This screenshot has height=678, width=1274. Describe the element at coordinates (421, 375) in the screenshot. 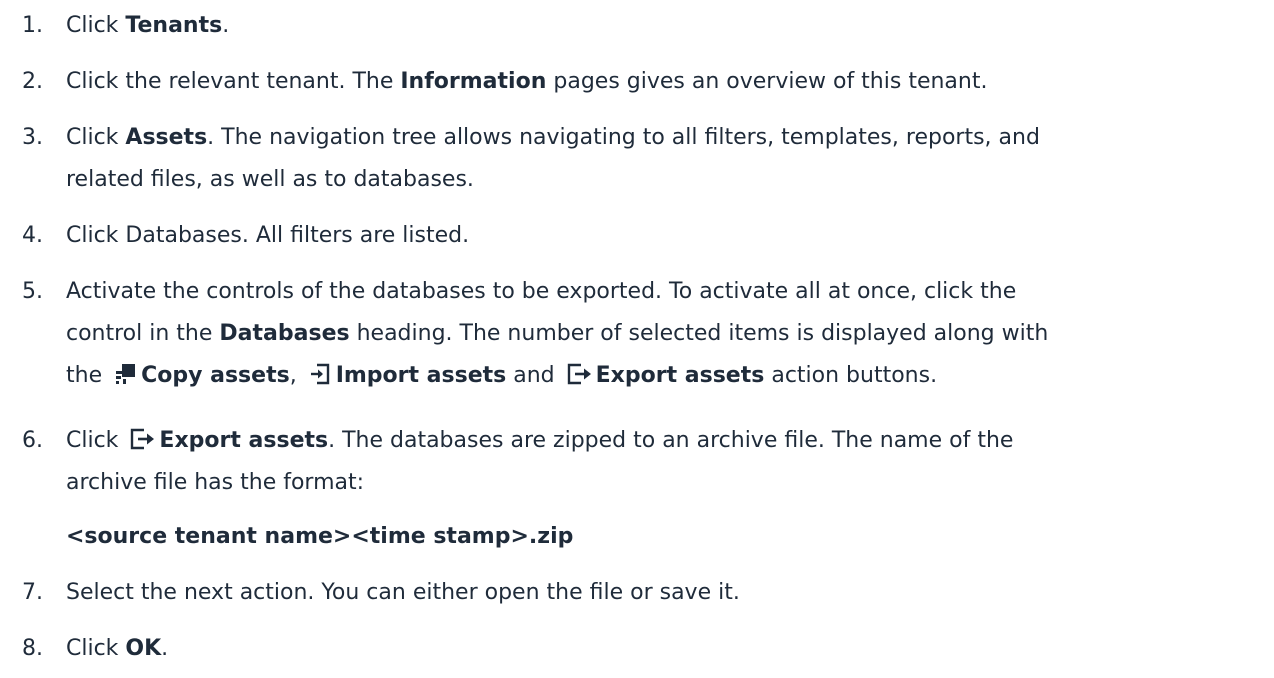

I see `import-assets-label: Import assets` at that location.